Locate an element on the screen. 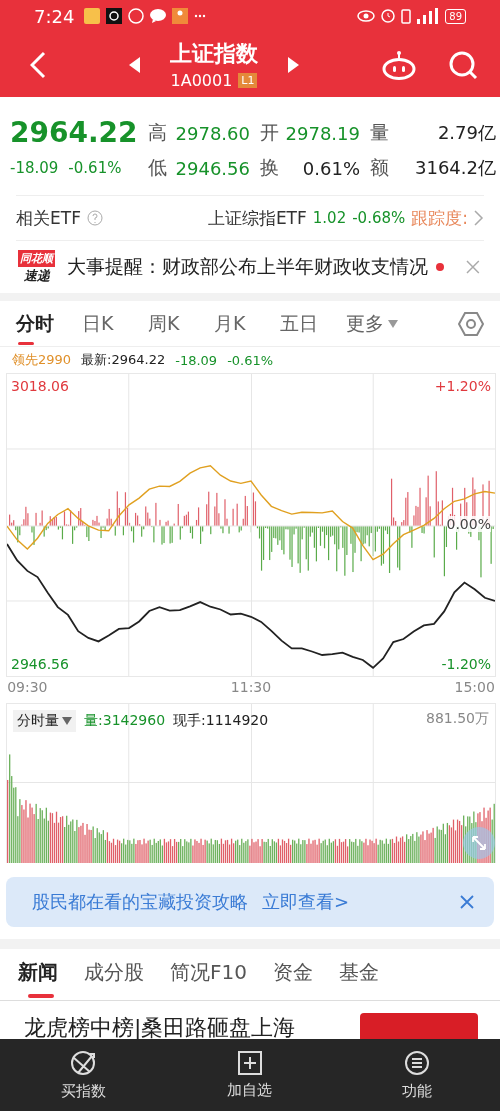  current-hand: 现手:1114920 is located at coordinates (221, 721).